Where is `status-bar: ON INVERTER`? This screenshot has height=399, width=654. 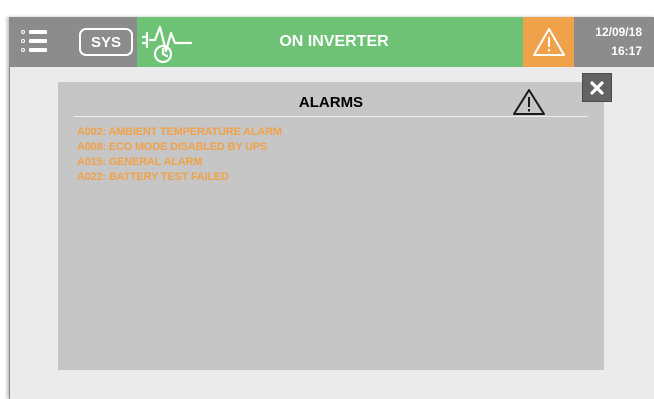
status-bar: ON INVERTER is located at coordinates (330, 42).